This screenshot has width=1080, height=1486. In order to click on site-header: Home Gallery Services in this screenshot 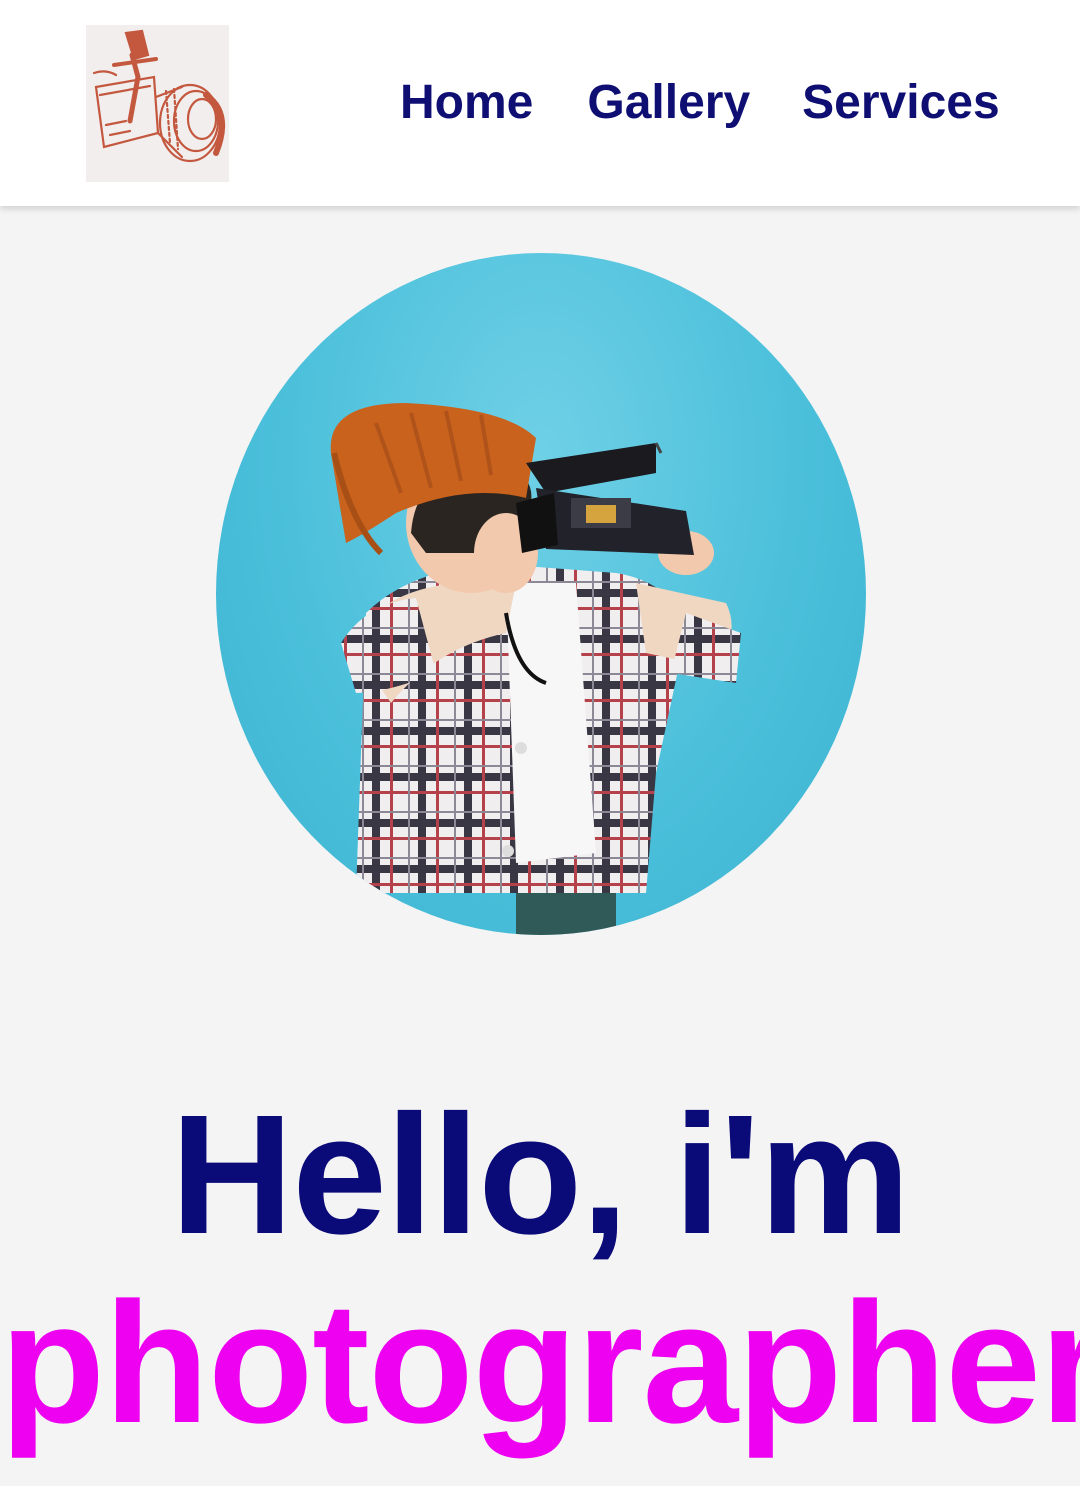, I will do `click(540, 103)`.